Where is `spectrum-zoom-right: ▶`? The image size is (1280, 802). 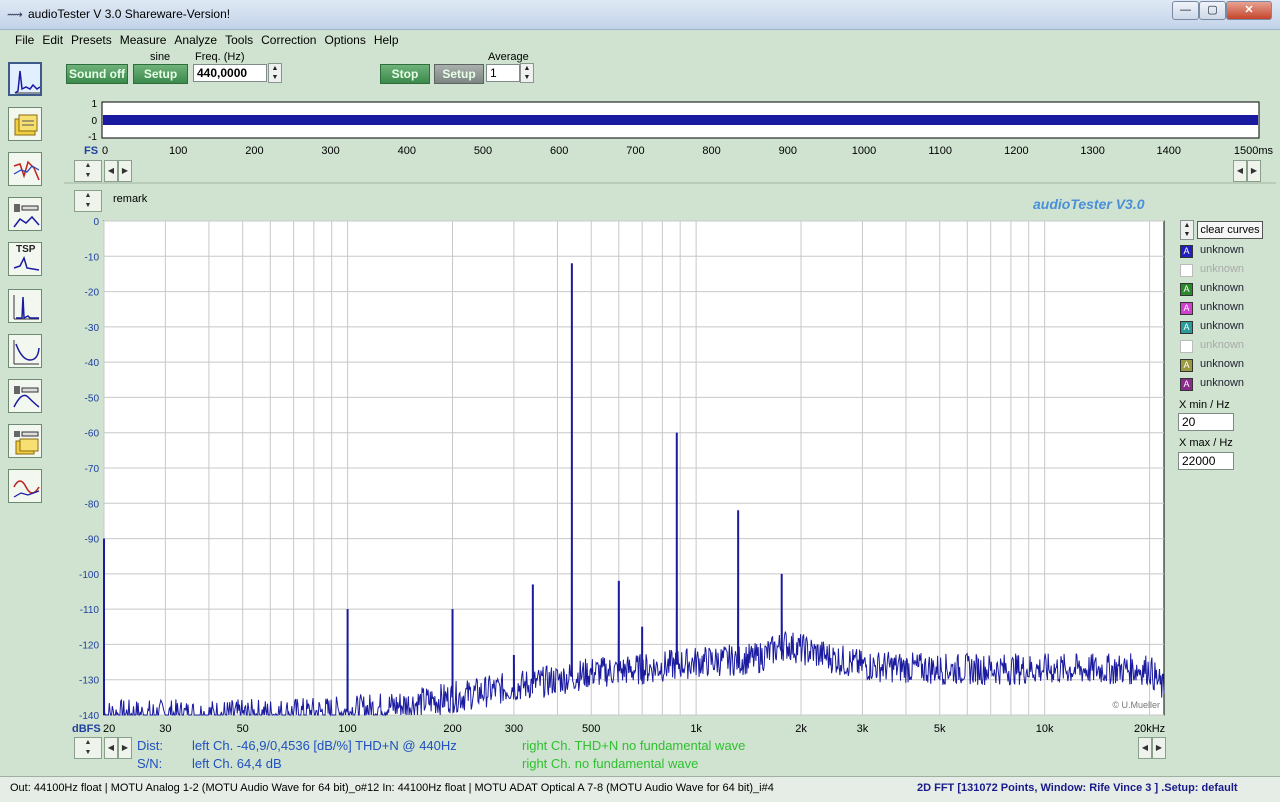
spectrum-zoom-right: ▶ is located at coordinates (1159, 748).